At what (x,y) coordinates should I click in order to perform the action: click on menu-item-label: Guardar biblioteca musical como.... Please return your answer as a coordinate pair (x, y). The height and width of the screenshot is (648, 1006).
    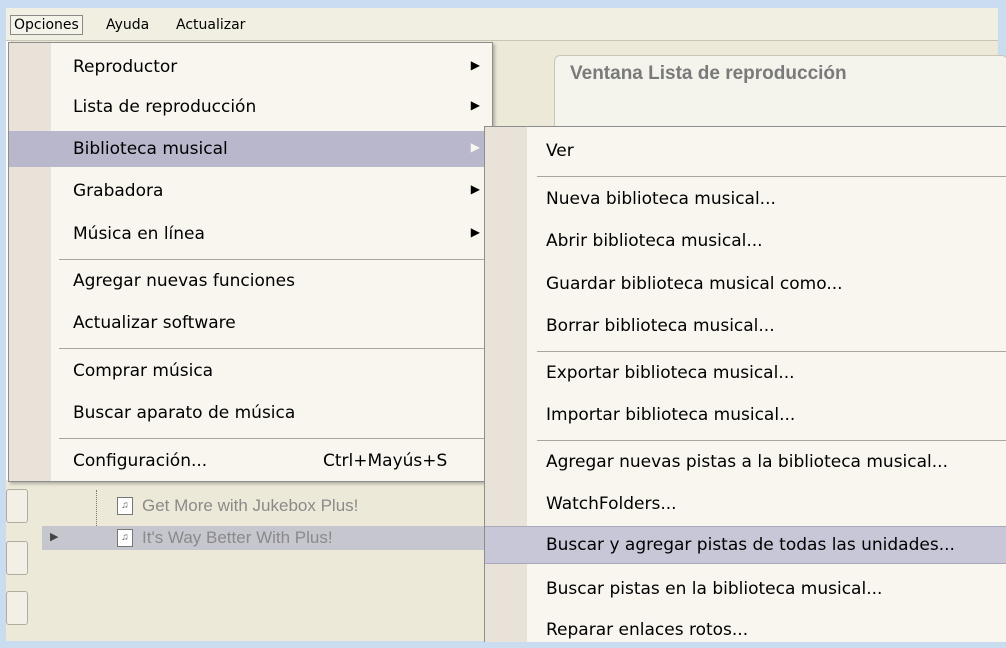
    Looking at the image, I should click on (694, 284).